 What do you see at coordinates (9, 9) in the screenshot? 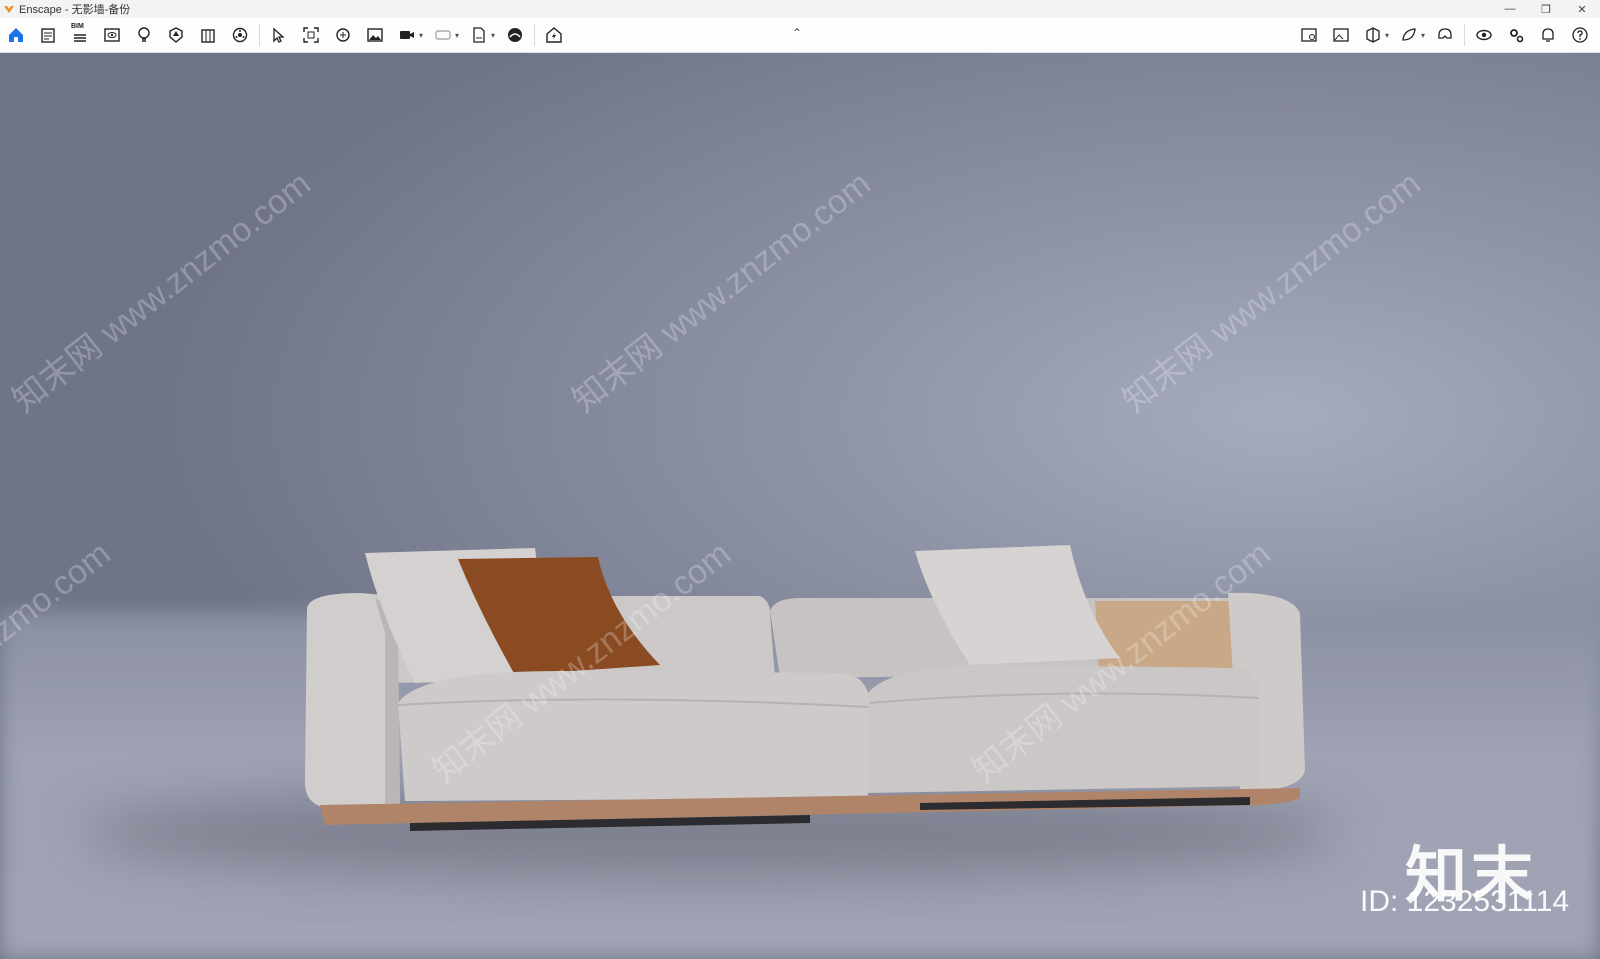
I see `enscape-logo-icon` at bounding box center [9, 9].